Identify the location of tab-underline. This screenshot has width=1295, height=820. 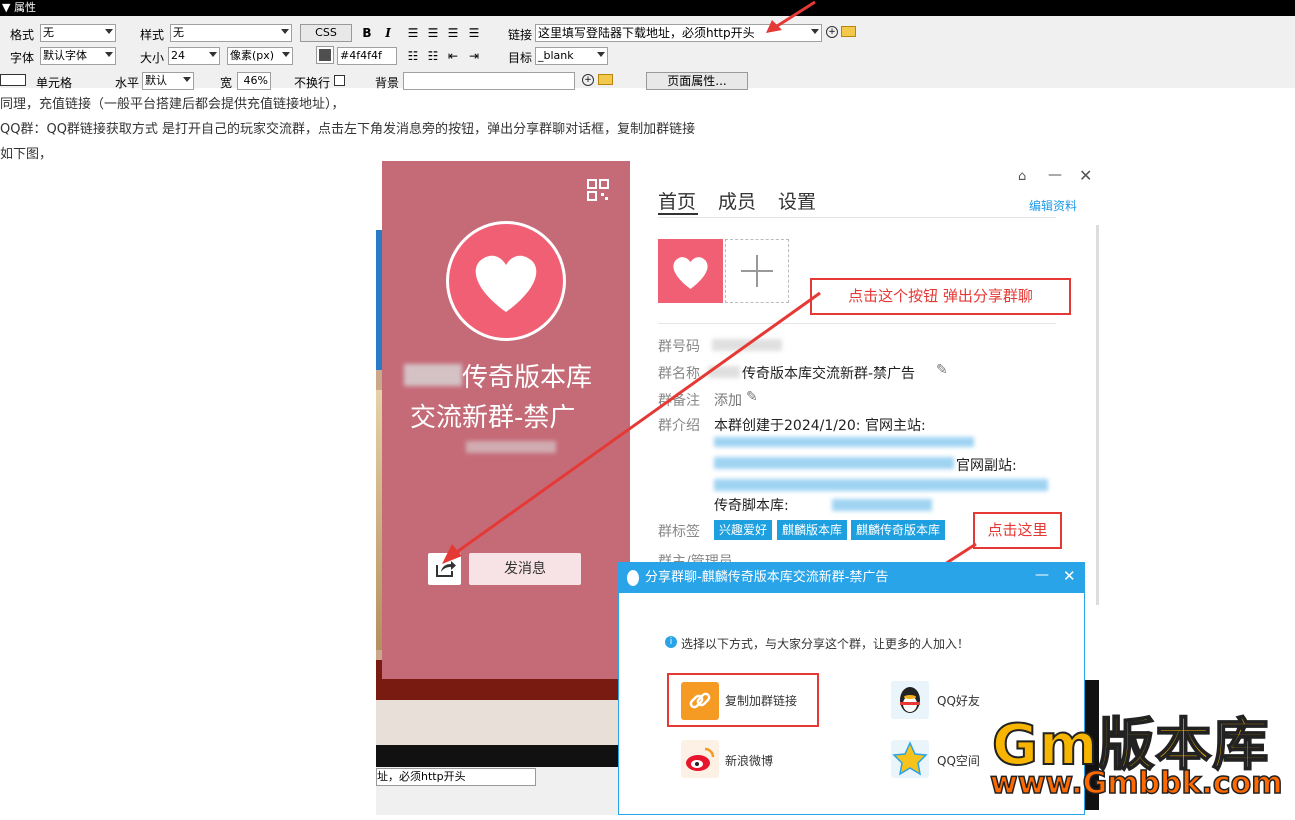
(678, 214).